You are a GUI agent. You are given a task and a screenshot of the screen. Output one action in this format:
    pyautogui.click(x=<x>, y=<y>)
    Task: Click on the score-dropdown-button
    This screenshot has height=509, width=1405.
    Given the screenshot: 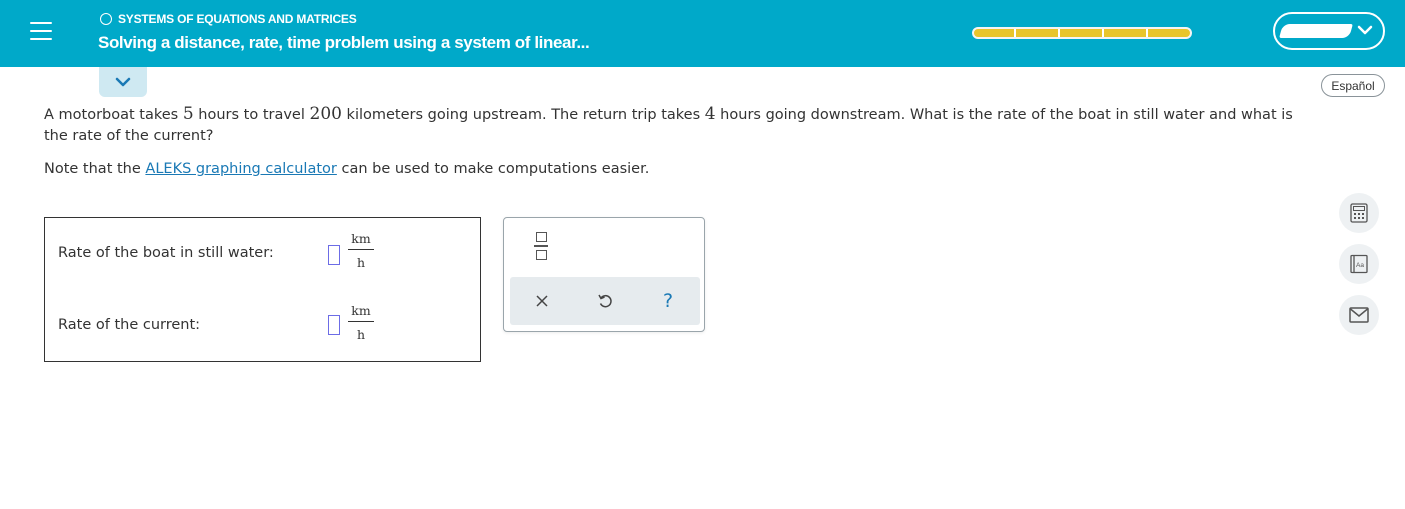 What is the action you would take?
    pyautogui.click(x=1329, y=31)
    